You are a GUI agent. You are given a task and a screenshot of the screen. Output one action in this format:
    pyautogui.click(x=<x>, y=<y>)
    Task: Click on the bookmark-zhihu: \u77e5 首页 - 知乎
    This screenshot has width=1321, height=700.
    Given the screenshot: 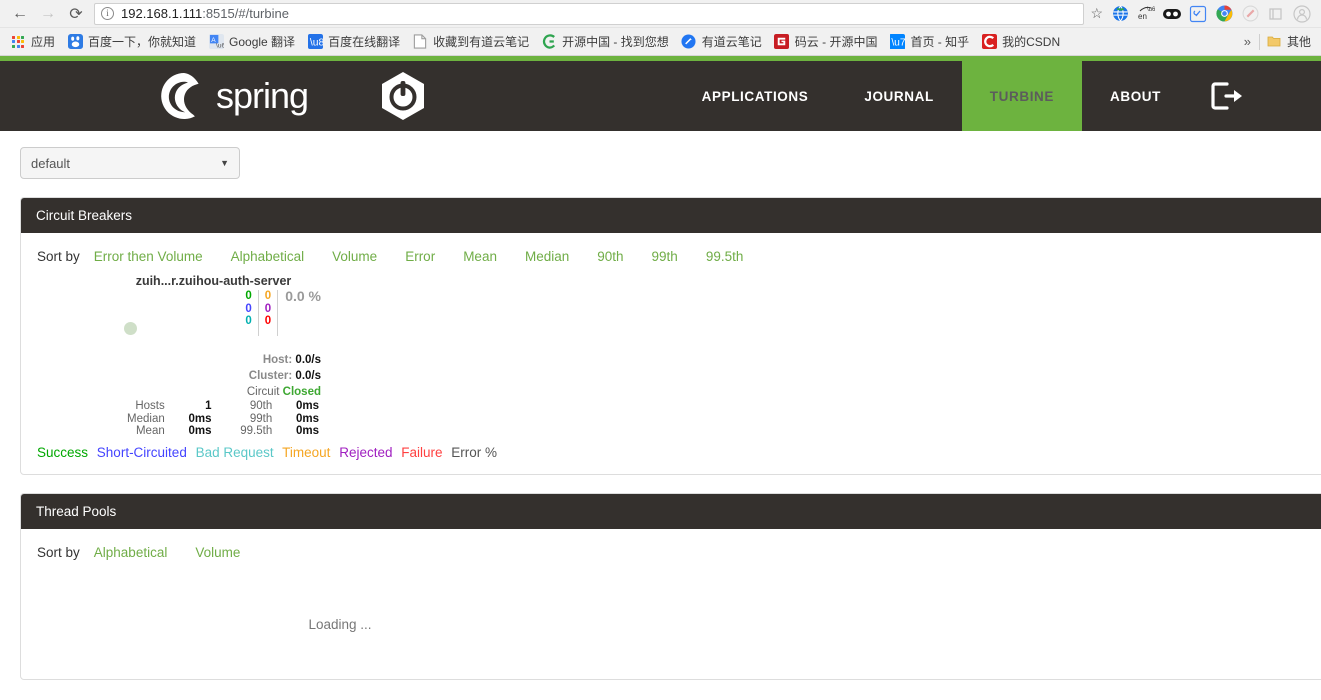 What is the action you would take?
    pyautogui.click(x=929, y=42)
    